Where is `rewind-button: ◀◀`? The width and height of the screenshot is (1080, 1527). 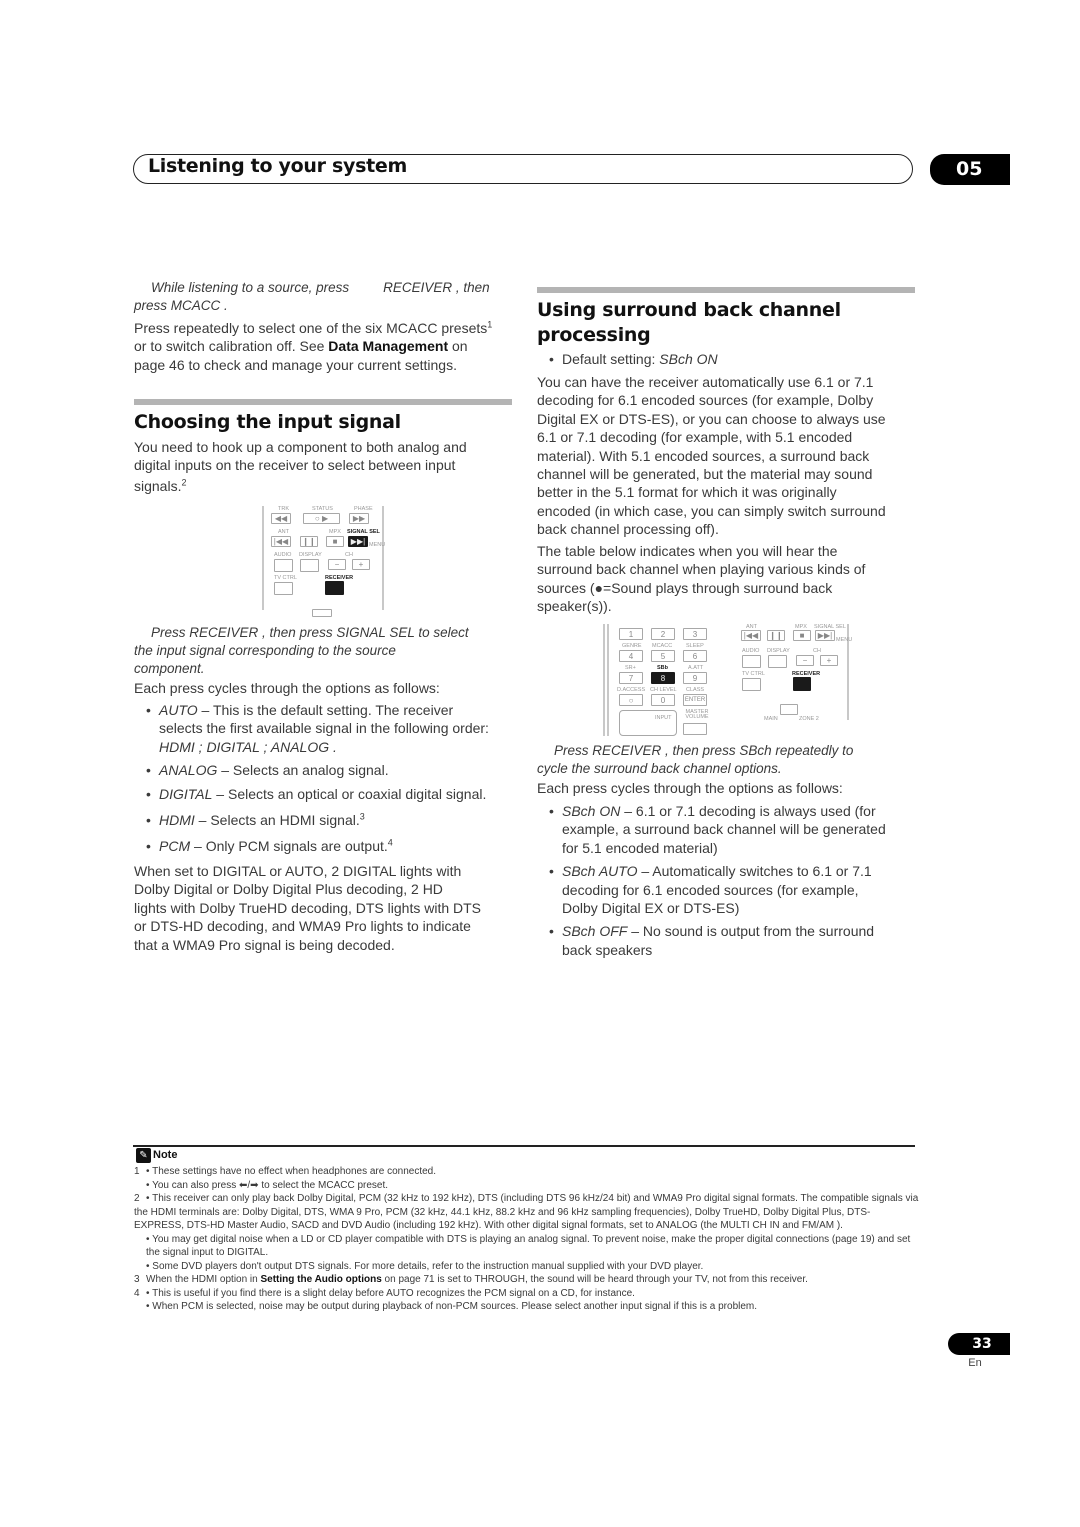
rewind-button: ◀◀ is located at coordinates (281, 518).